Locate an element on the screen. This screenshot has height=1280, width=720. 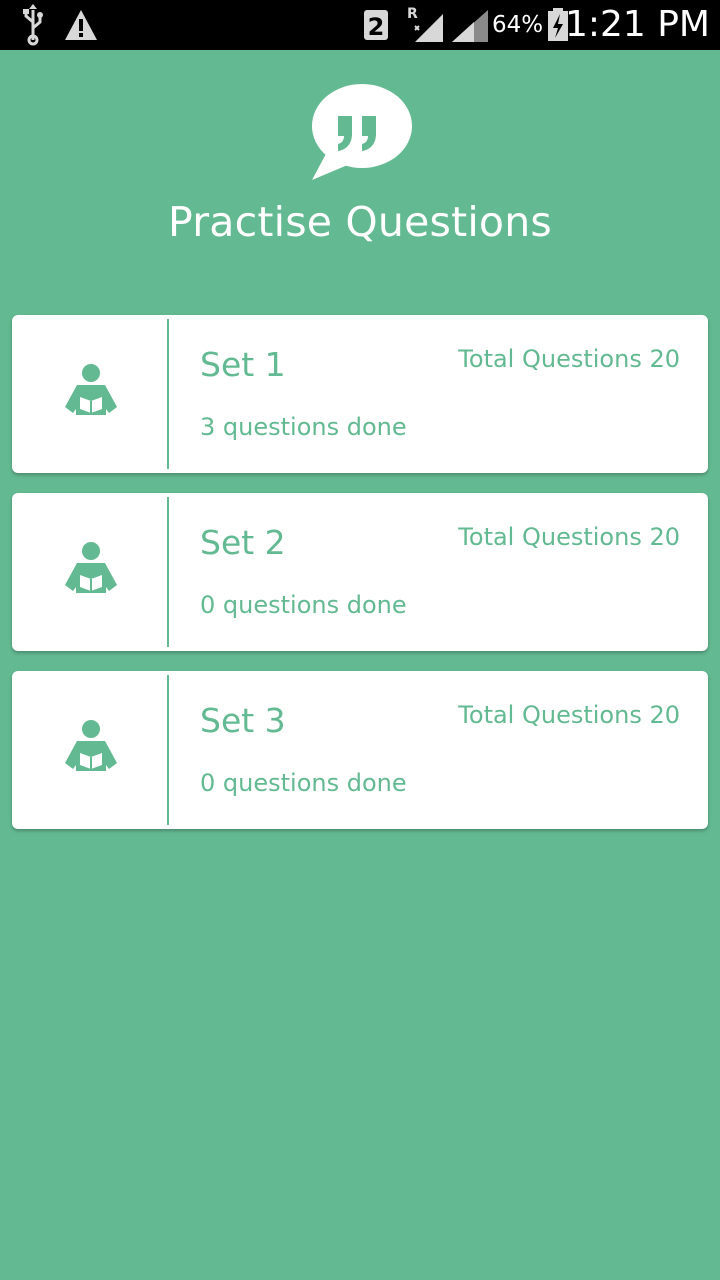
questions-done: 3 questions done is located at coordinates (303, 427).